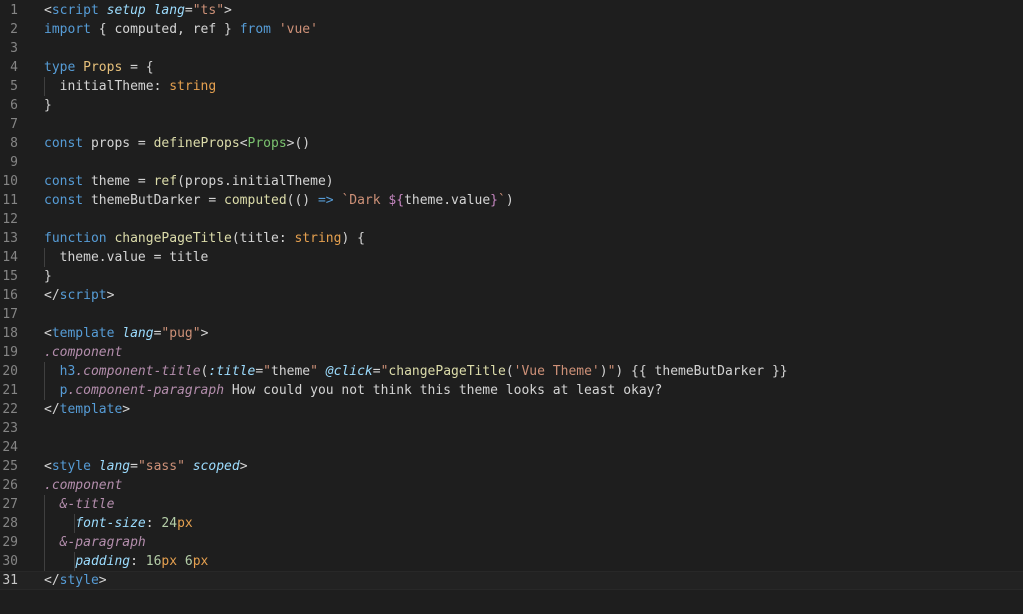 Image resolution: width=1023 pixels, height=614 pixels. What do you see at coordinates (314, 371) in the screenshot?
I see `code-token: "` at bounding box center [314, 371].